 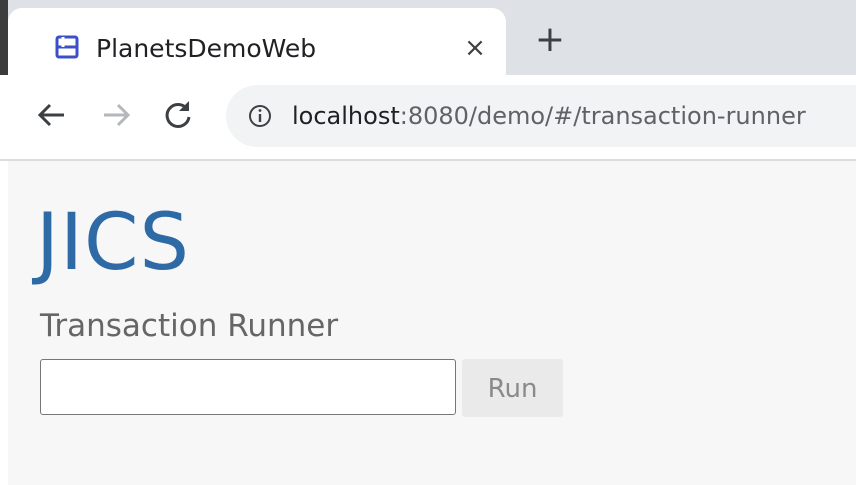 I want to click on run-button: Run, so click(x=512, y=388).